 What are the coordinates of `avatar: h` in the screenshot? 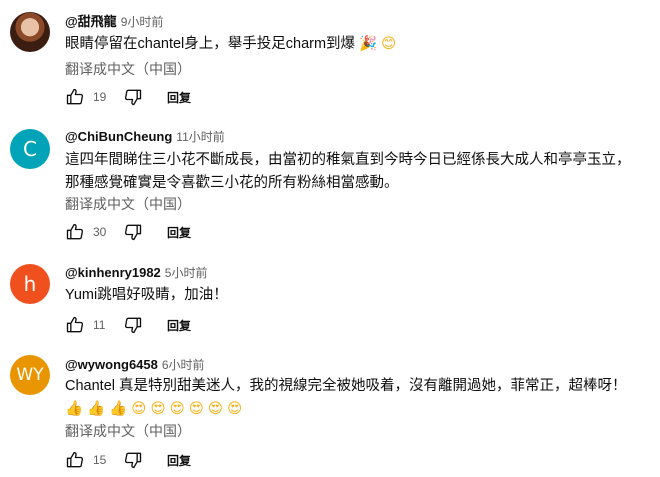 It's located at (30, 284).